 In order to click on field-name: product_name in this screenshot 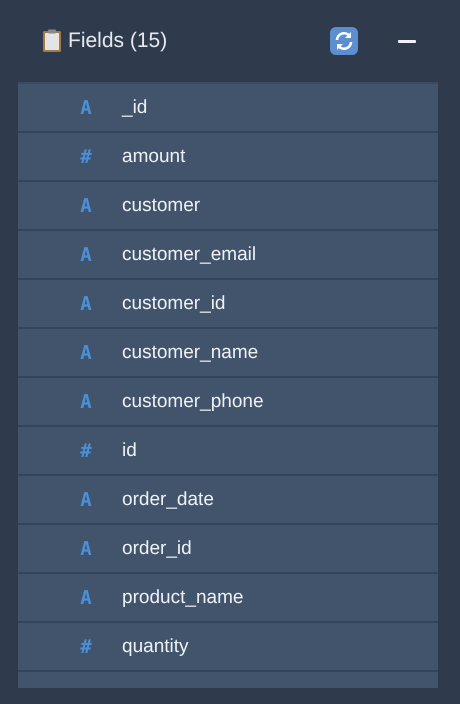, I will do `click(183, 597)`.